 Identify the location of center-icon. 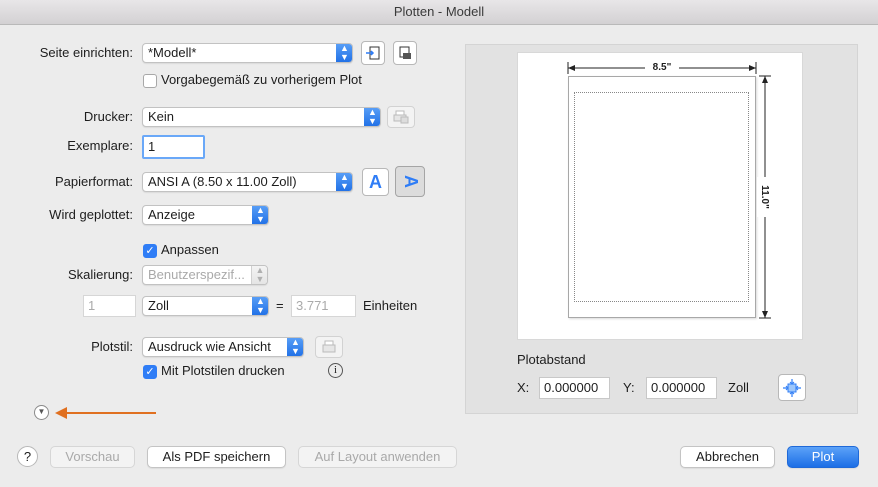
(792, 387).